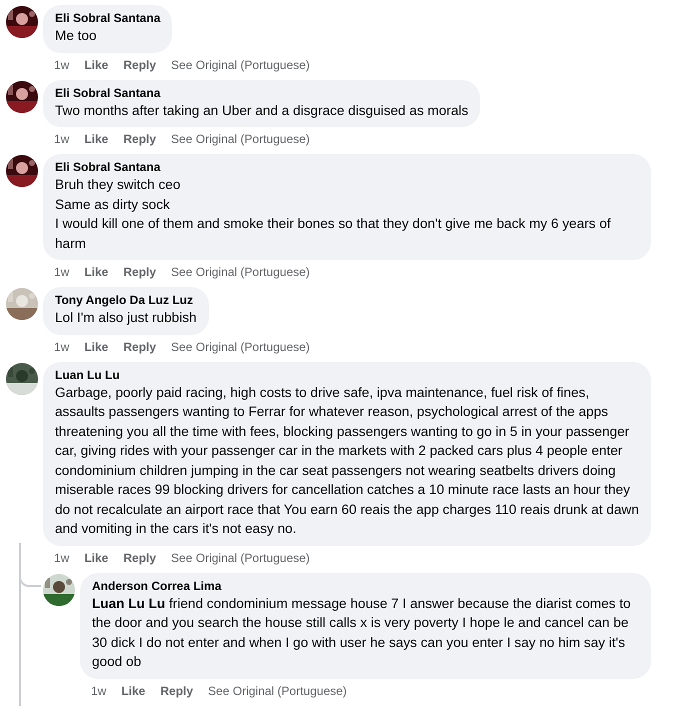  Describe the element at coordinates (333, 233) in the screenshot. I see `comment-text: I would kill one of them and smoke their bones so that they don't give me back my 6 years of harm` at that location.